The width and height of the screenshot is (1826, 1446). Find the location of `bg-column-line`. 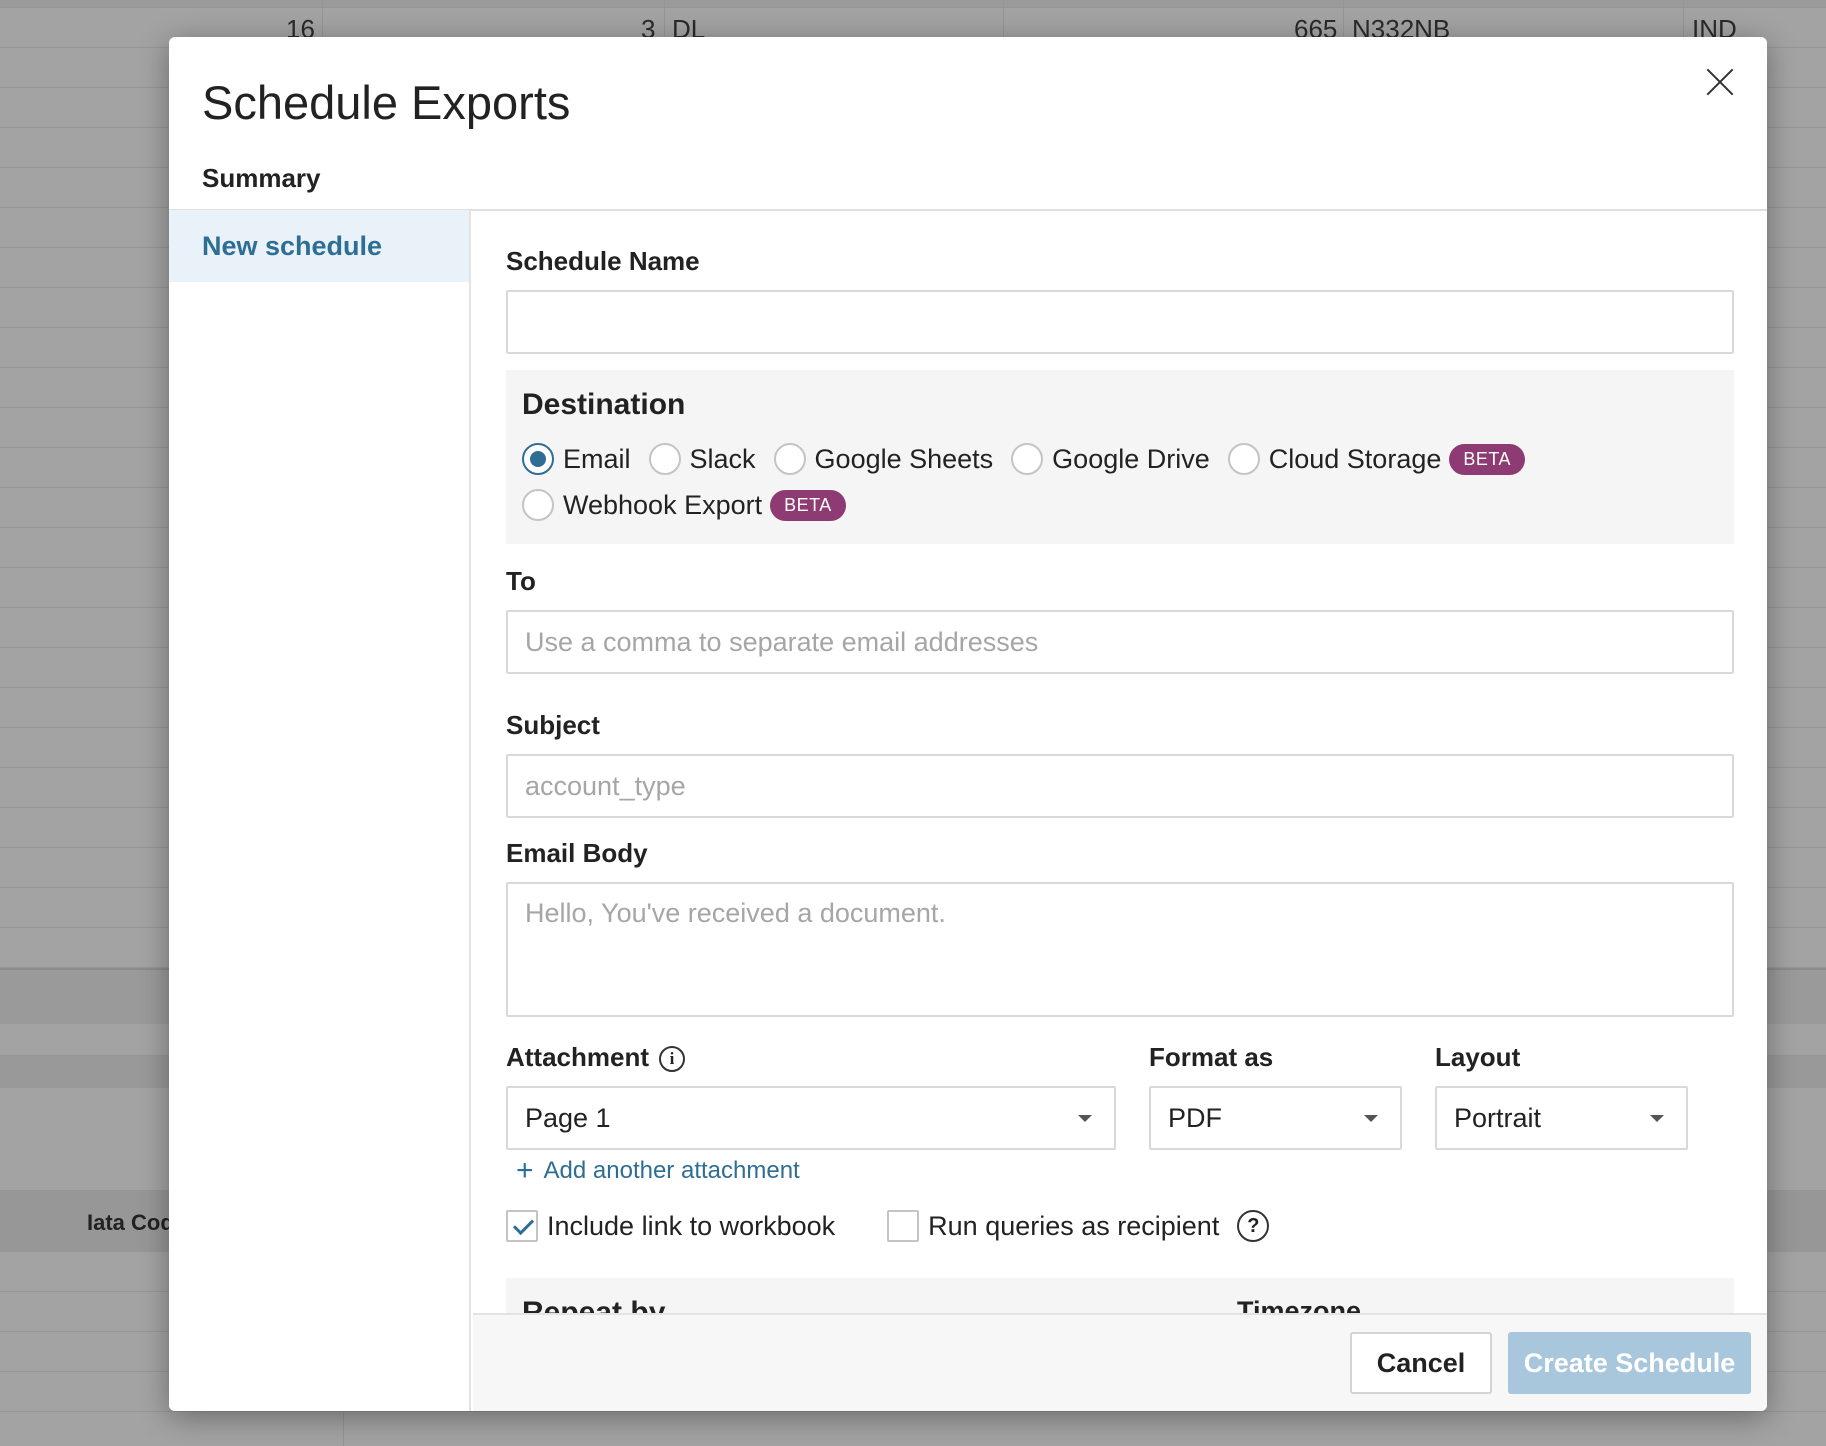

bg-column-line is located at coordinates (343, 1428).